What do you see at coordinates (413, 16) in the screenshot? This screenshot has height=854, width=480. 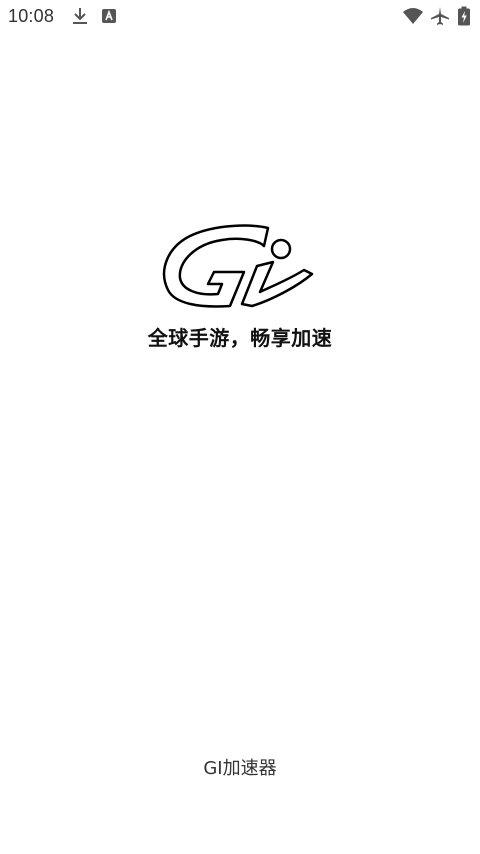 I see `wifi-icon` at bounding box center [413, 16].